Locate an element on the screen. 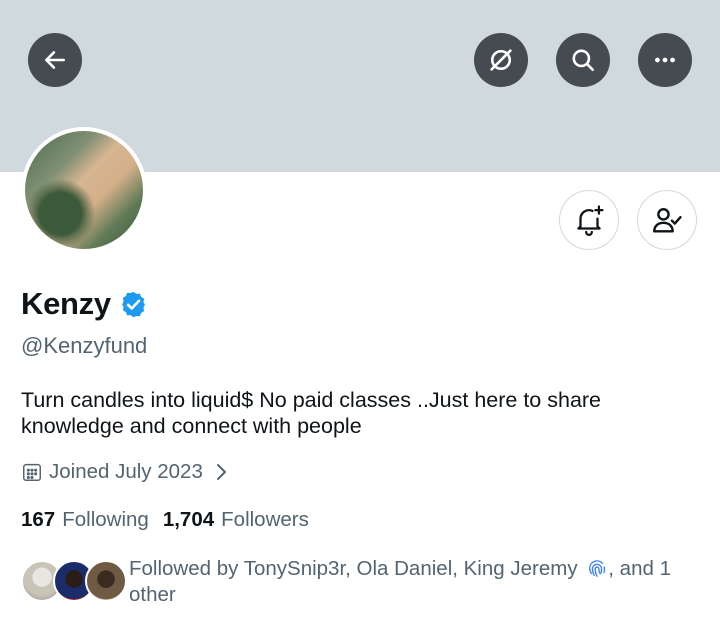  chevron-right-icon is located at coordinates (221, 472).